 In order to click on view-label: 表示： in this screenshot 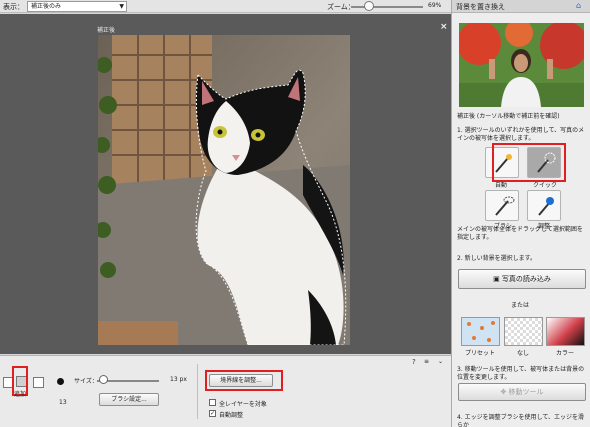, I will do `click(13, 7)`.